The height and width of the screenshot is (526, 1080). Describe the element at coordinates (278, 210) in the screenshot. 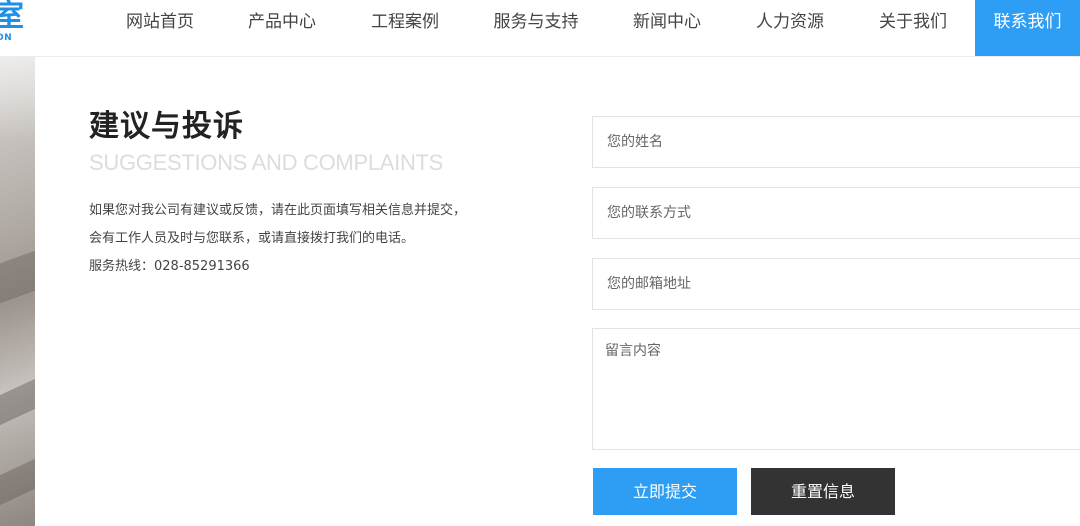

I see `description-line: 如果您对我公司有建议或反馈，请在此页面填写相关信息并提交，` at that location.